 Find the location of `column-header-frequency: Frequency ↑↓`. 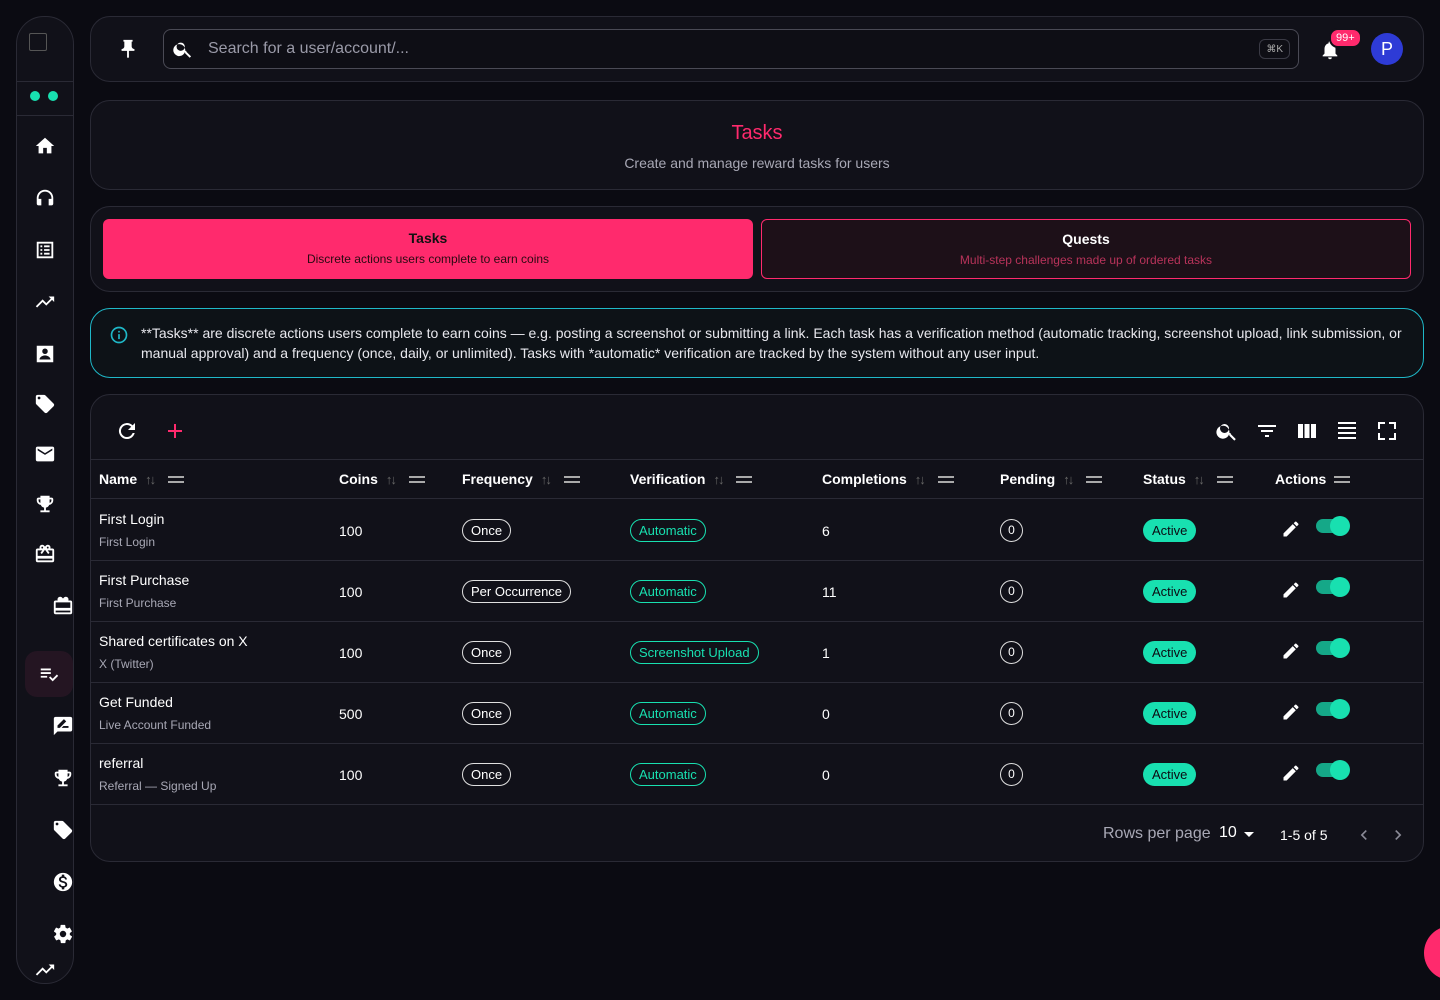

column-header-frequency: Frequency ↑↓ is located at coordinates (521, 479).